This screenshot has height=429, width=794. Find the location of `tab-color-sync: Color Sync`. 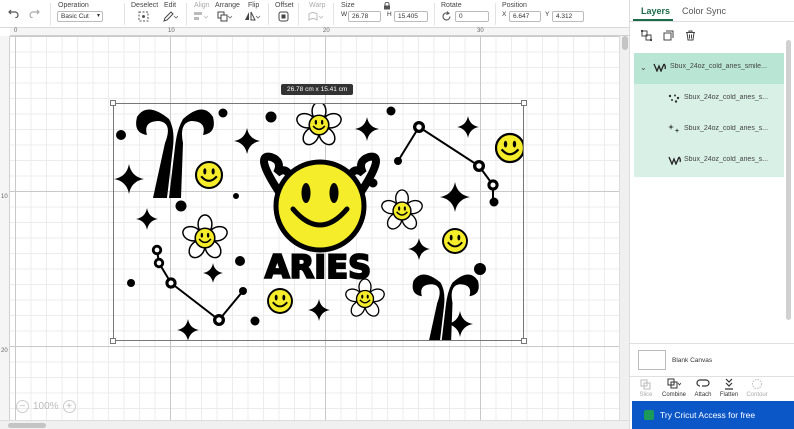

tab-color-sync: Color Sync is located at coordinates (704, 11).